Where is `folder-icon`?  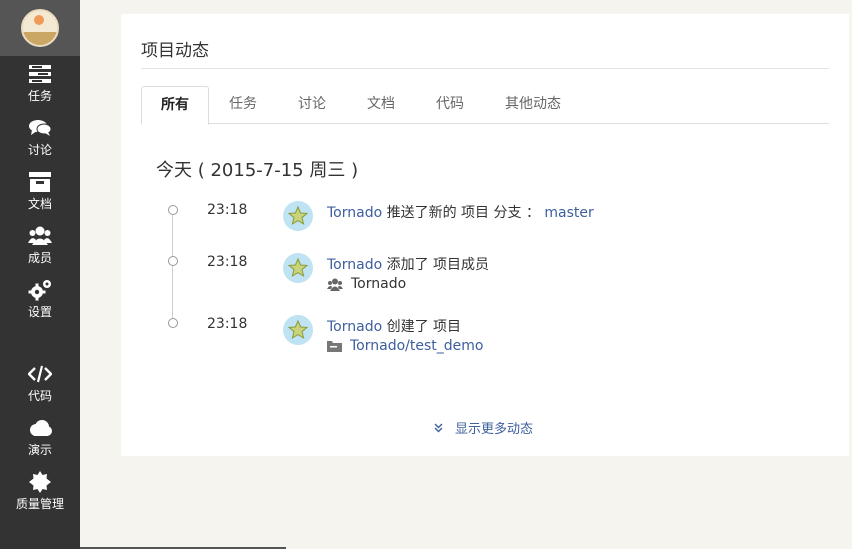 folder-icon is located at coordinates (334, 346).